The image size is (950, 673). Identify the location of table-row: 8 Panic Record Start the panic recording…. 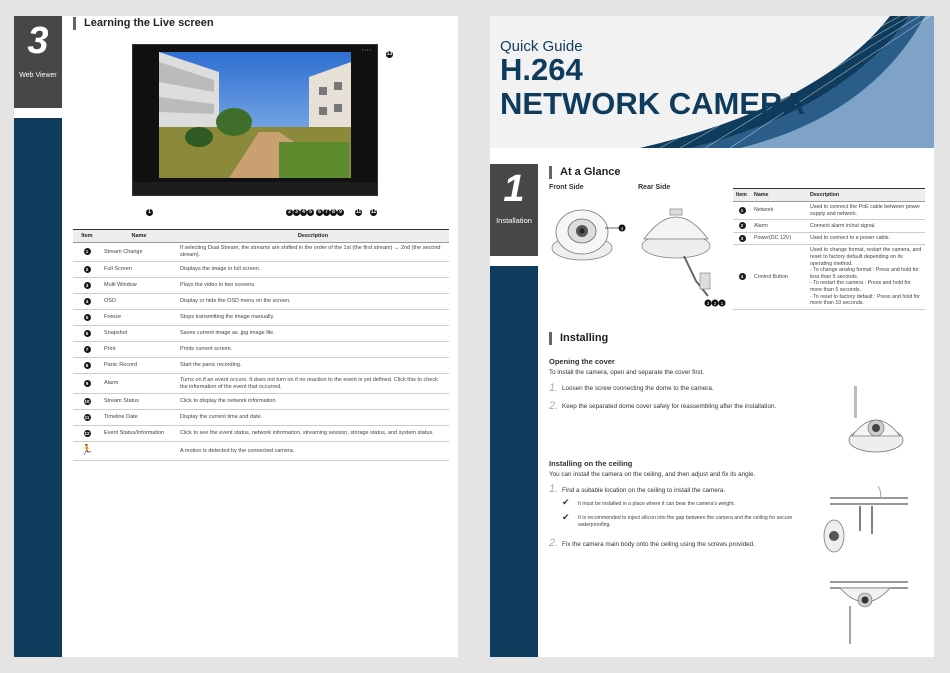
(261, 365).